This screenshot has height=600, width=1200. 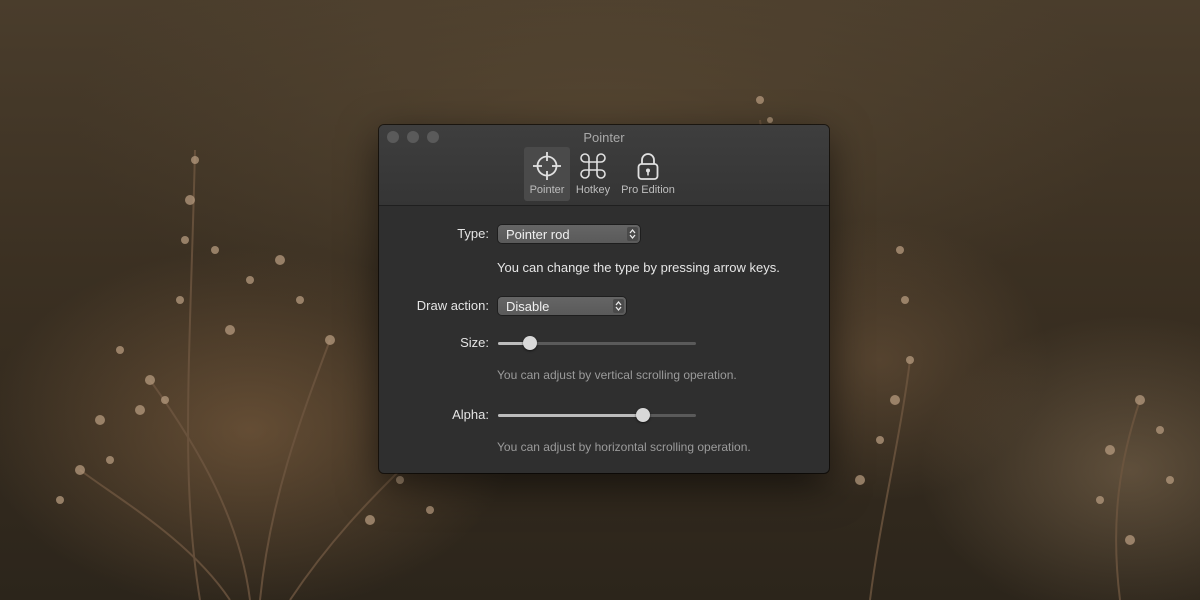 What do you see at coordinates (452, 305) in the screenshot?
I see `draw-action-label: Draw action:` at bounding box center [452, 305].